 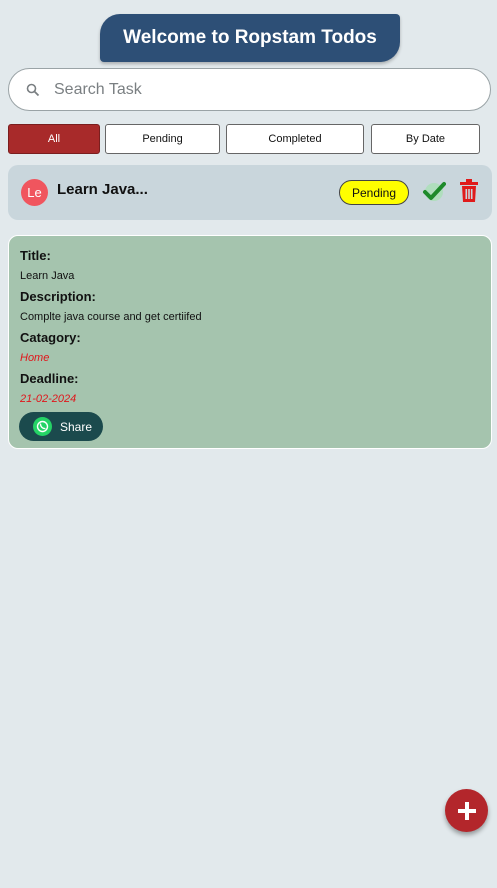 I want to click on share-button: Share, so click(x=61, y=426).